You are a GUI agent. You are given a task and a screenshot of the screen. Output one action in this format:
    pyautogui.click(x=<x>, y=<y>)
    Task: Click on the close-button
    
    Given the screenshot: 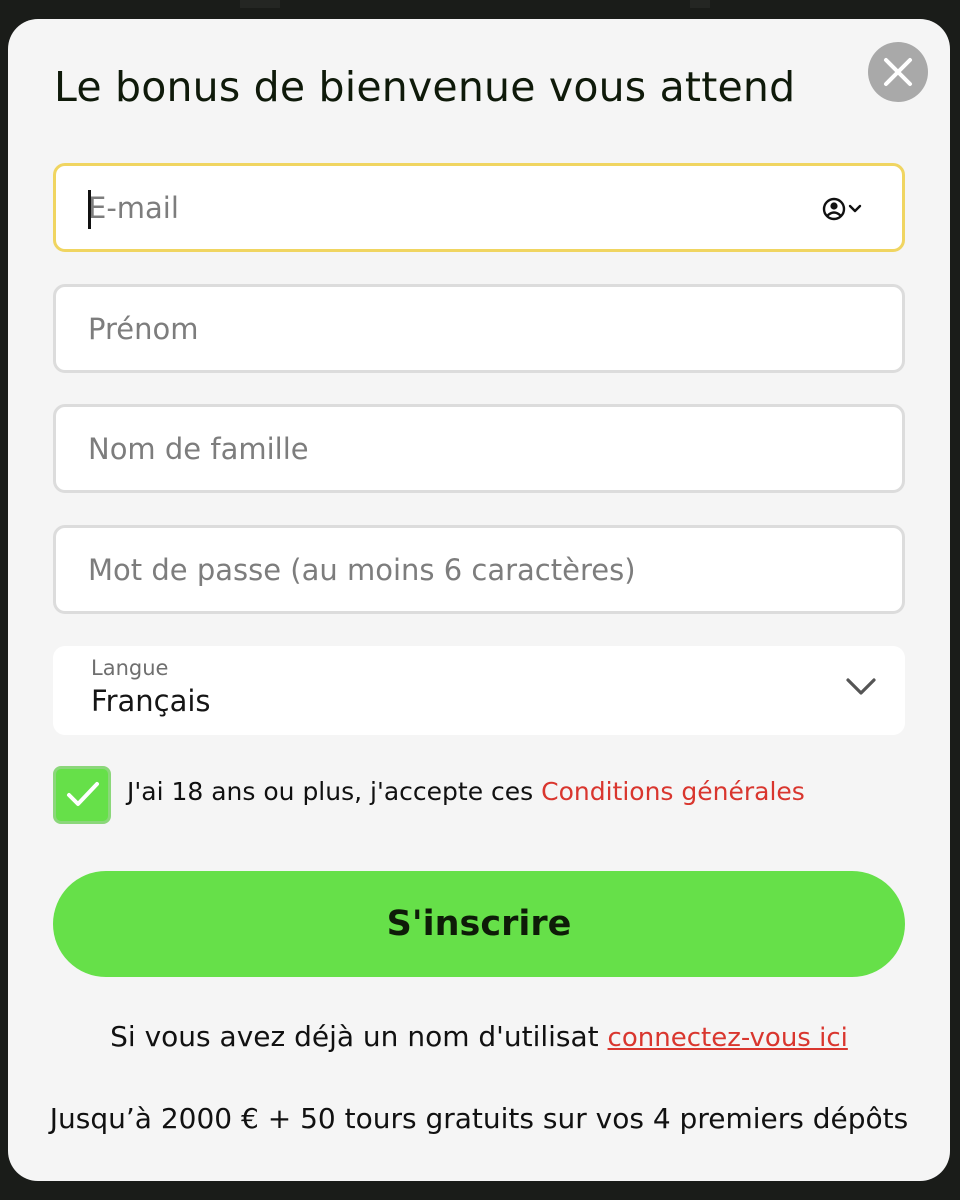 What is the action you would take?
    pyautogui.click(x=898, y=72)
    